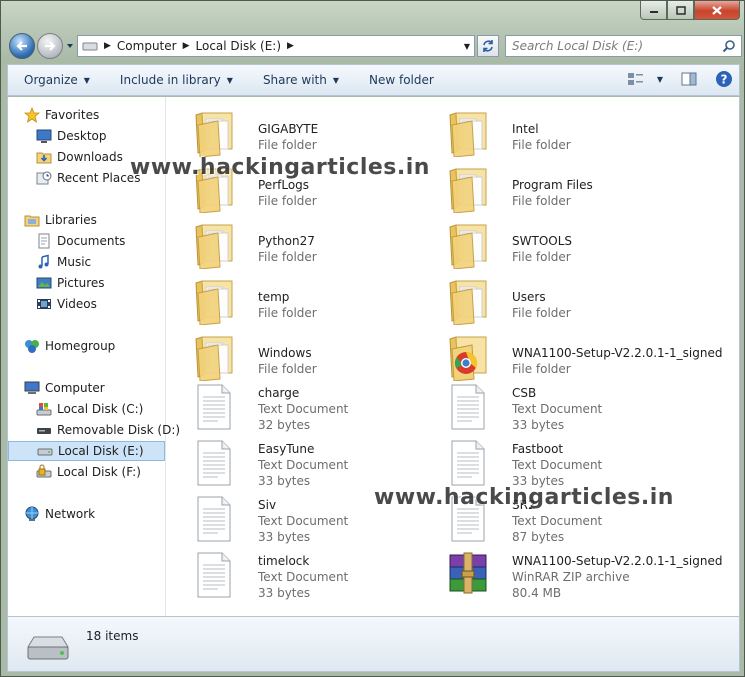  I want to click on item-count: 18 items, so click(112, 636).